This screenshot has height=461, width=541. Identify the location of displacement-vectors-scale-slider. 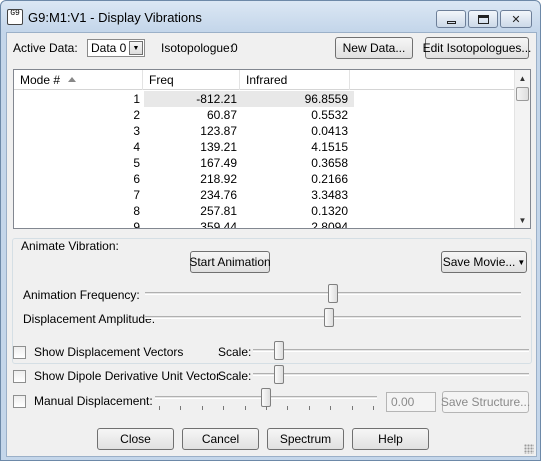
(391, 351).